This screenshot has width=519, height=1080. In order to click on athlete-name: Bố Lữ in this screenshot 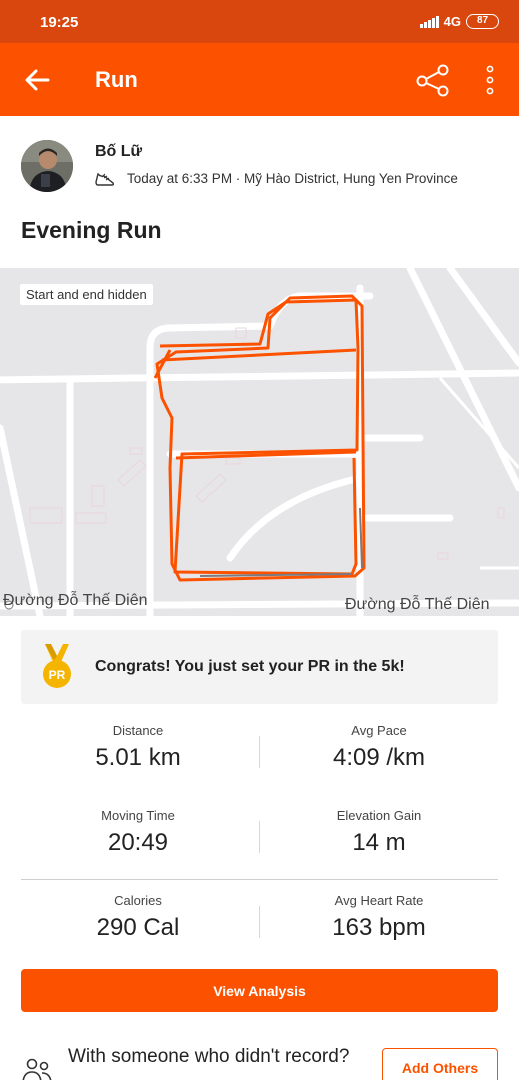, I will do `click(118, 152)`.